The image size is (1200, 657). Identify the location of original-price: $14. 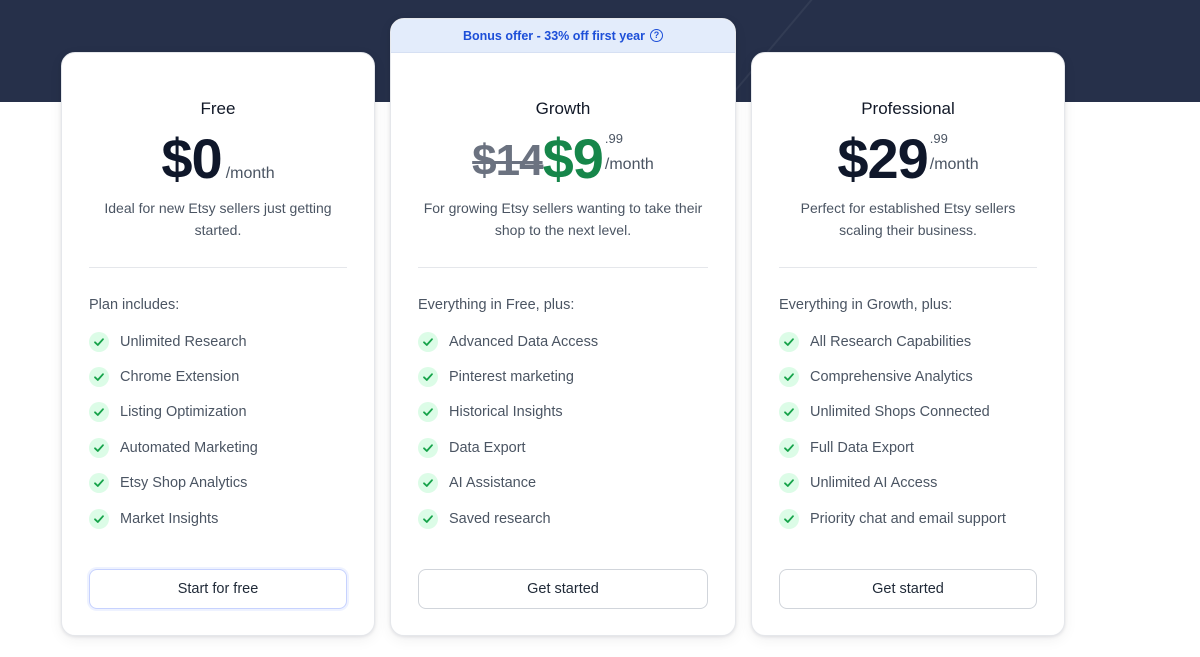
(507, 160).